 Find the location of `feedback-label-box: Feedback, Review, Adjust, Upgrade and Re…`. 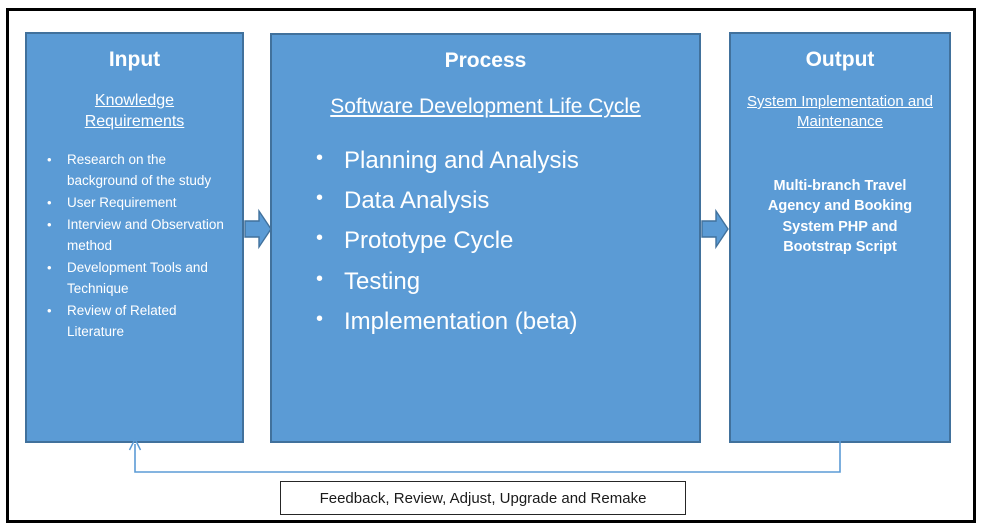

feedback-label-box: Feedback, Review, Adjust, Upgrade and Re… is located at coordinates (483, 498).